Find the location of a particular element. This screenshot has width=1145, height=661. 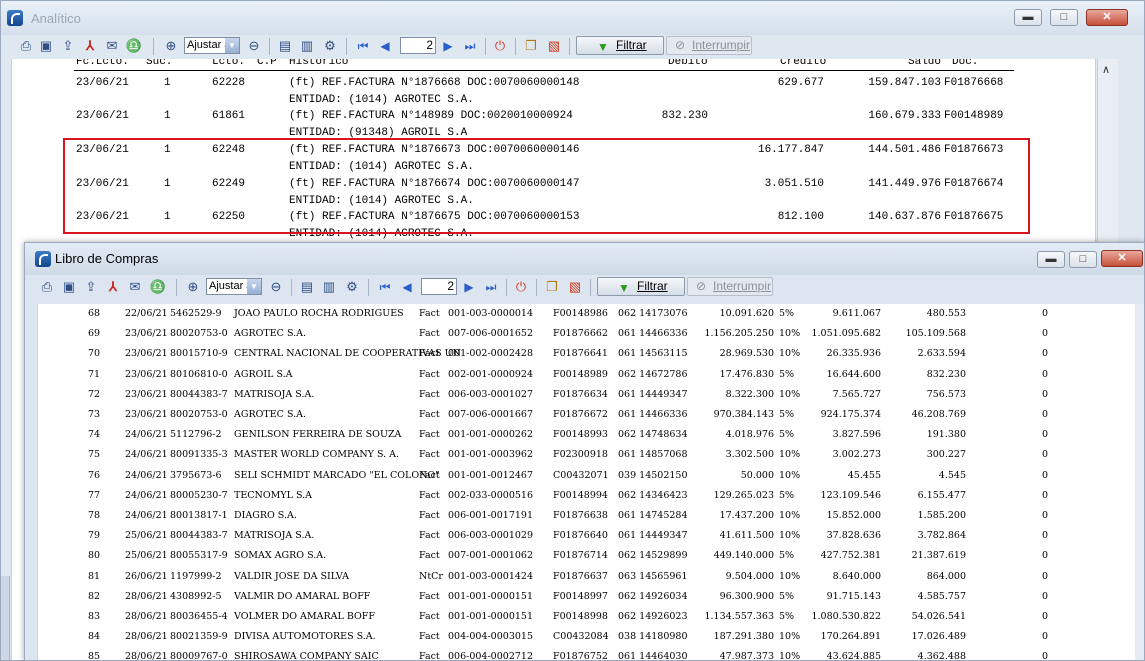

cancel-icon: ⊘ is located at coordinates (680, 45).